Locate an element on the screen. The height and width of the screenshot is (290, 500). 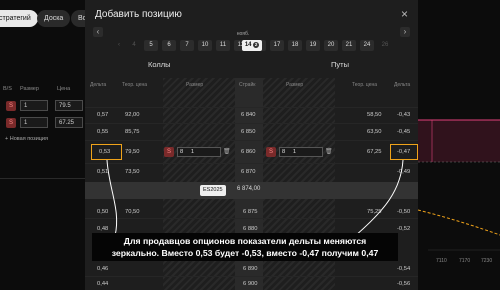
header-bs: В/S is located at coordinates (7, 89).